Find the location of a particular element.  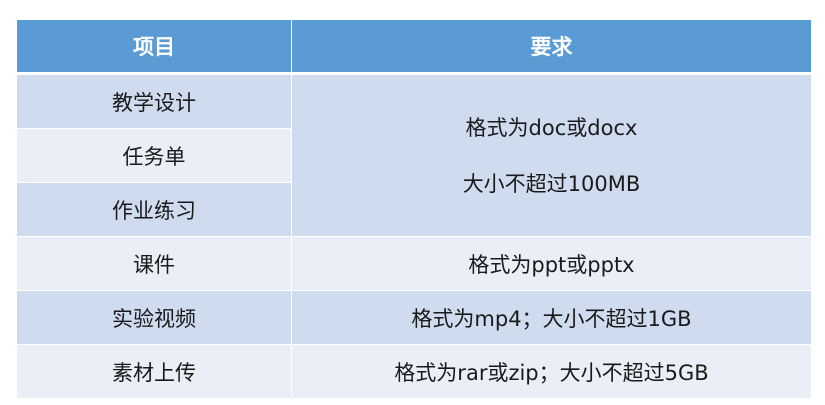

row-item-courseware: 课件 is located at coordinates (154, 263).